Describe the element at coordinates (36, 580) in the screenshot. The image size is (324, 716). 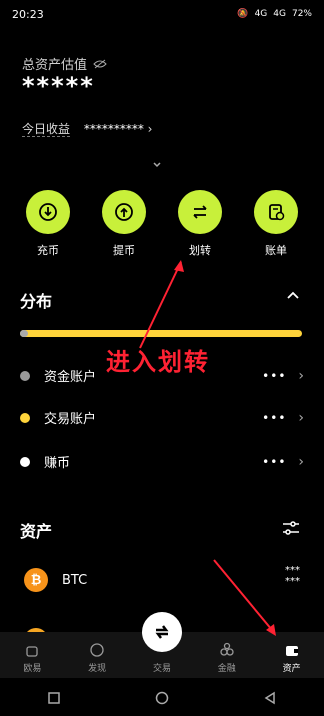
I see `btc-coin-icon: ₿` at that location.